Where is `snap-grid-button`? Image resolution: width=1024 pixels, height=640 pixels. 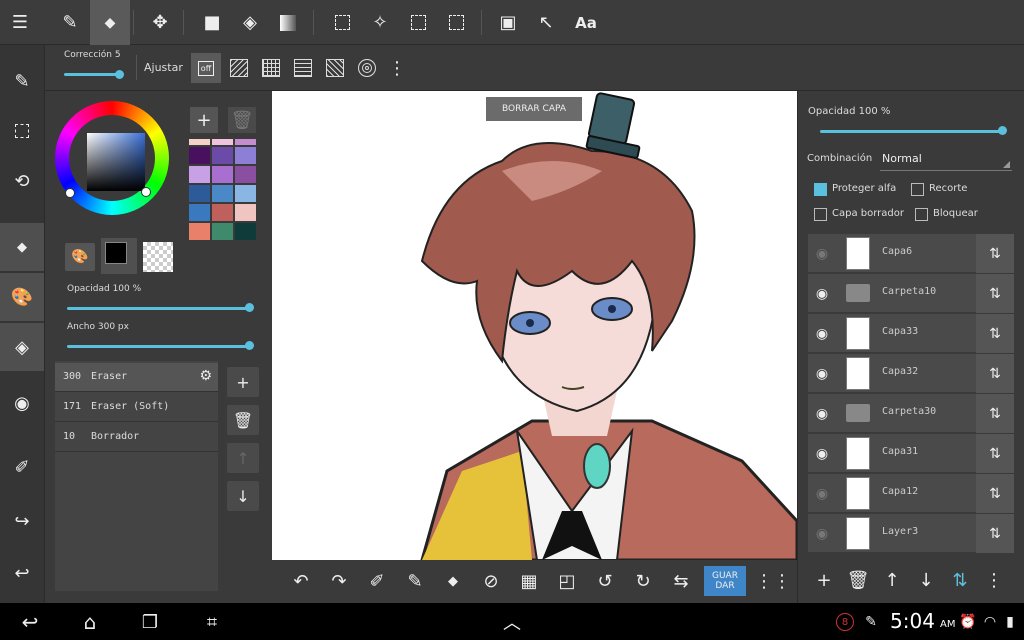
snap-grid-button is located at coordinates (271, 68).